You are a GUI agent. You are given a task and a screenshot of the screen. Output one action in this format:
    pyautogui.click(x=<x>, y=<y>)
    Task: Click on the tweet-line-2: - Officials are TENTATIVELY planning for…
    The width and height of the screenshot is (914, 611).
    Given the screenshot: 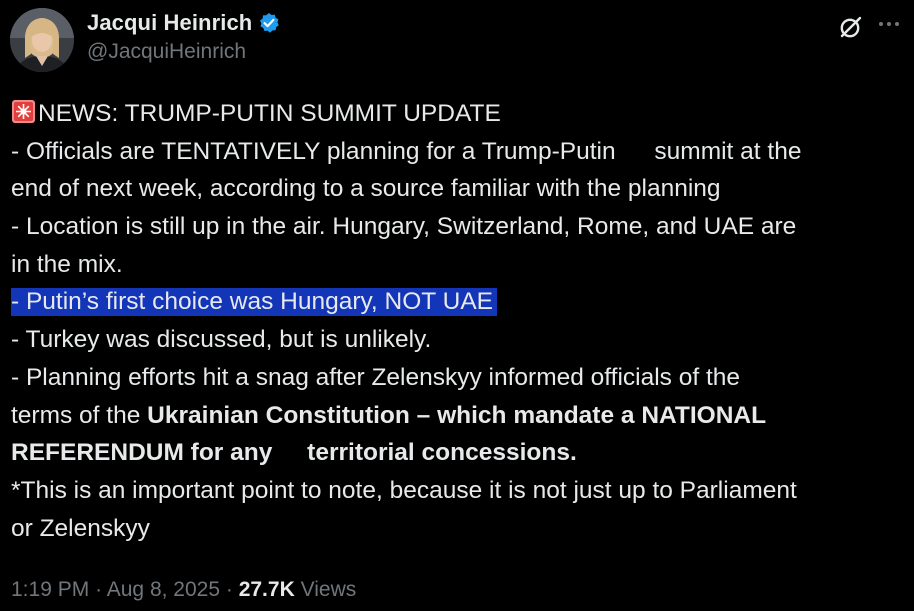 What is the action you would take?
    pyautogui.click(x=461, y=152)
    